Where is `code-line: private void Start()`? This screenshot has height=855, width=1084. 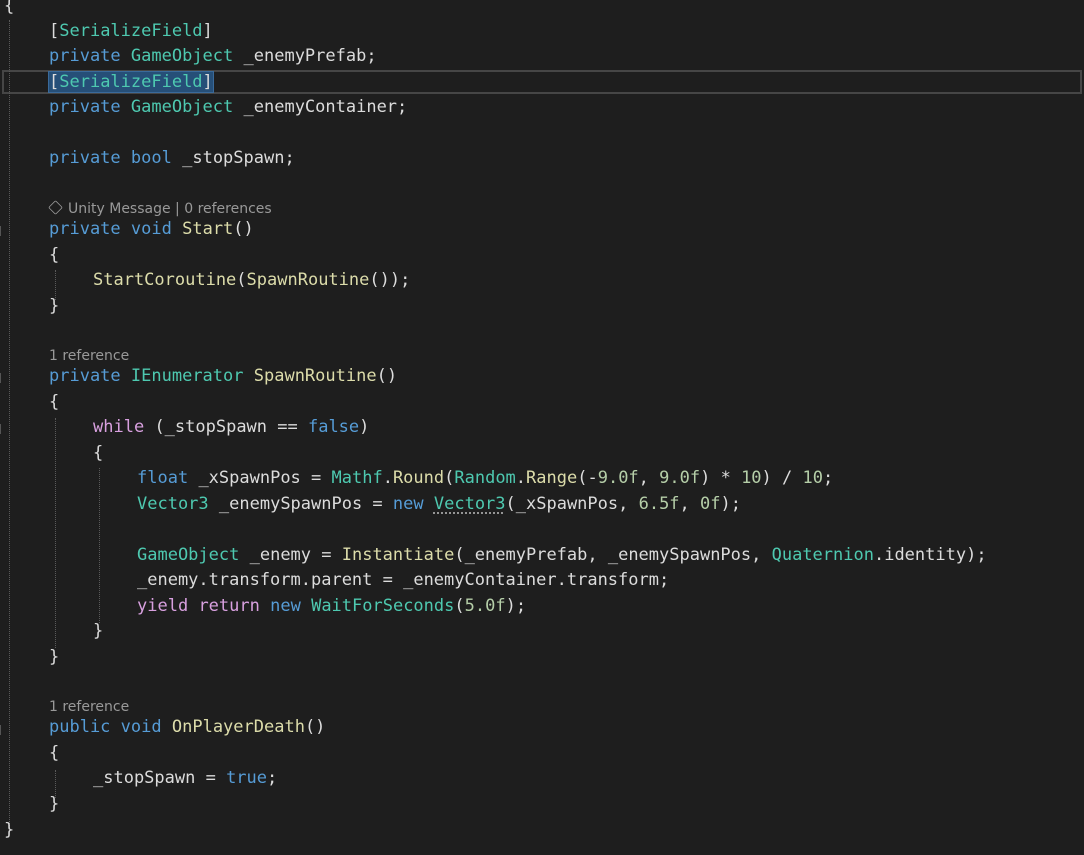 code-line: private void Start() is located at coordinates (151, 230).